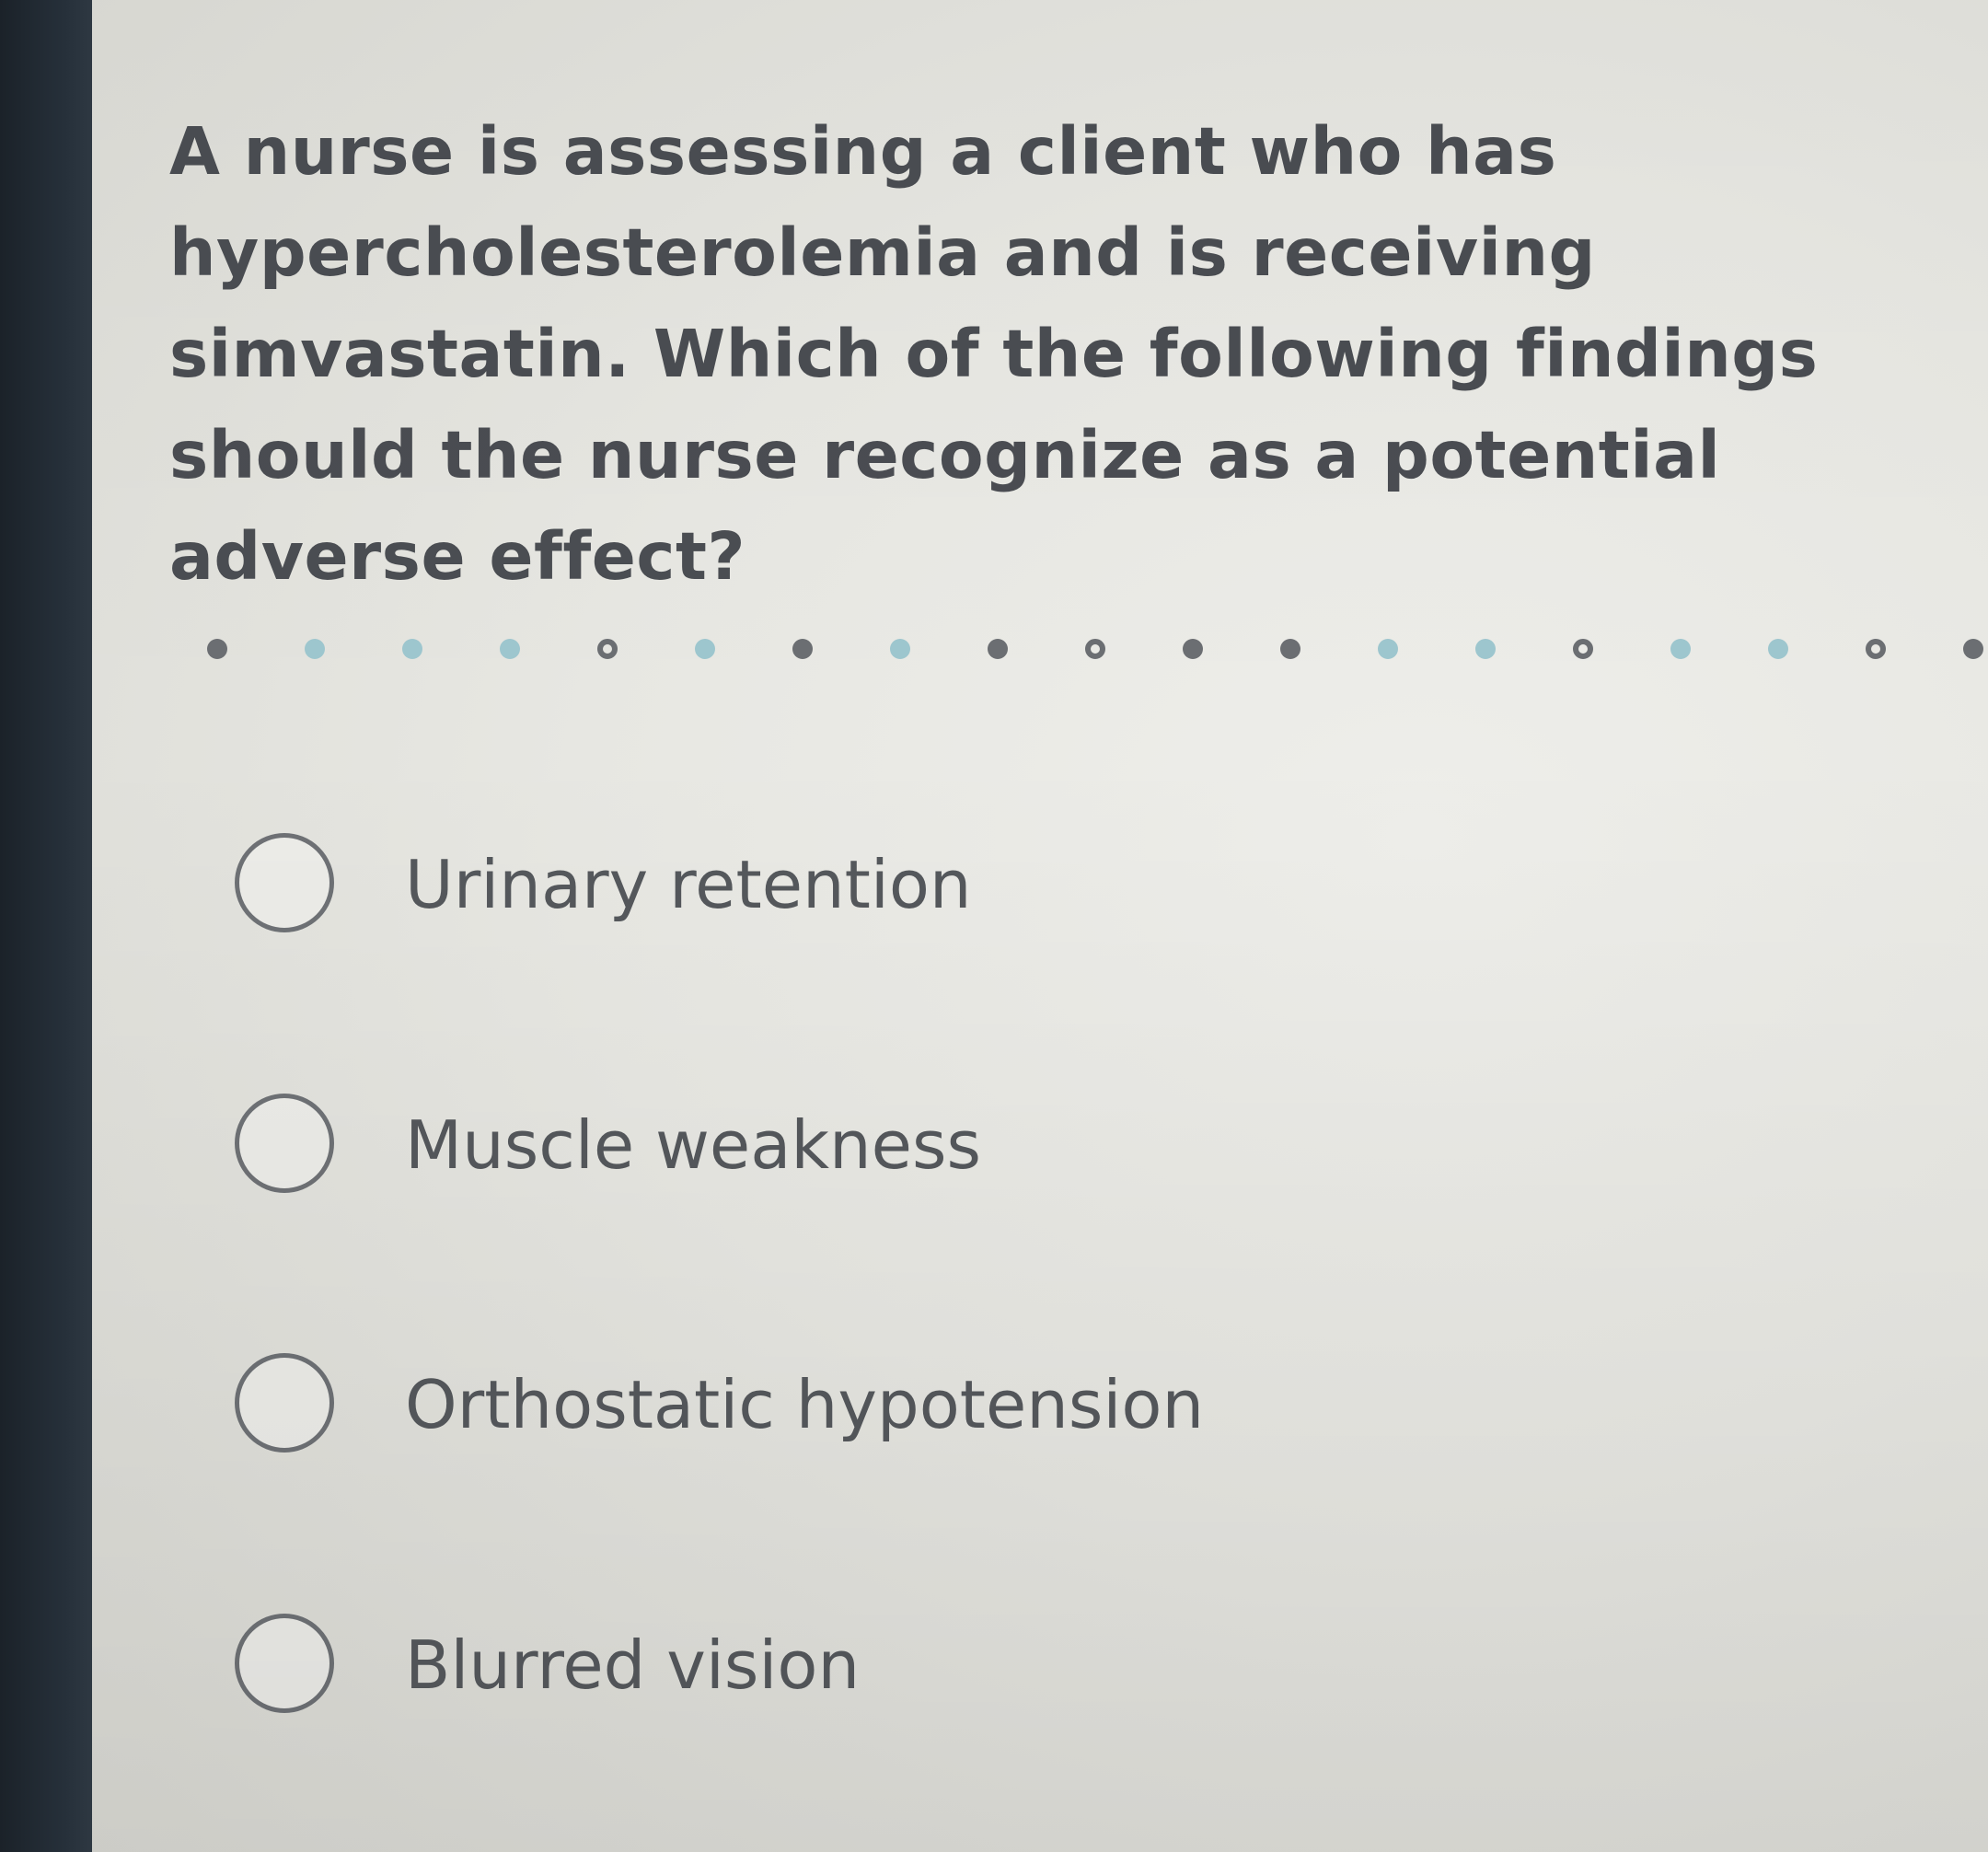 The height and width of the screenshot is (1852, 1988). I want to click on answer-option-3: Orthostatic hypotension, so click(879, 1403).